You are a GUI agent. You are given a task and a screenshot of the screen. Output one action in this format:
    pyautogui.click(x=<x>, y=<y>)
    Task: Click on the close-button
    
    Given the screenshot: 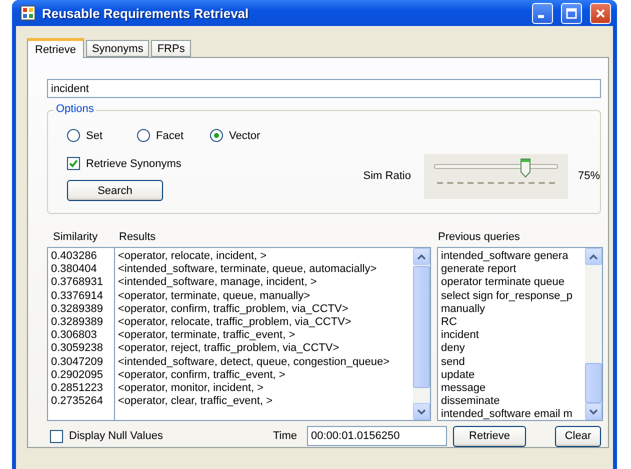 What is the action you would take?
    pyautogui.click(x=600, y=13)
    